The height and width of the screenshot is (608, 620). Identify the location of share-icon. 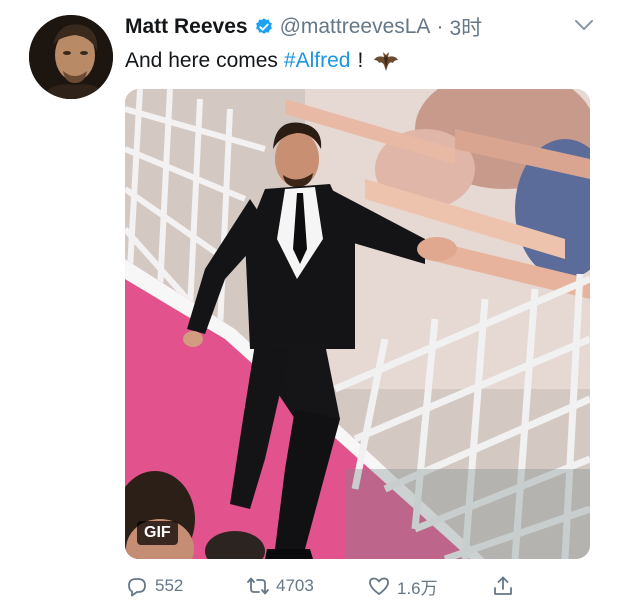
(503, 585).